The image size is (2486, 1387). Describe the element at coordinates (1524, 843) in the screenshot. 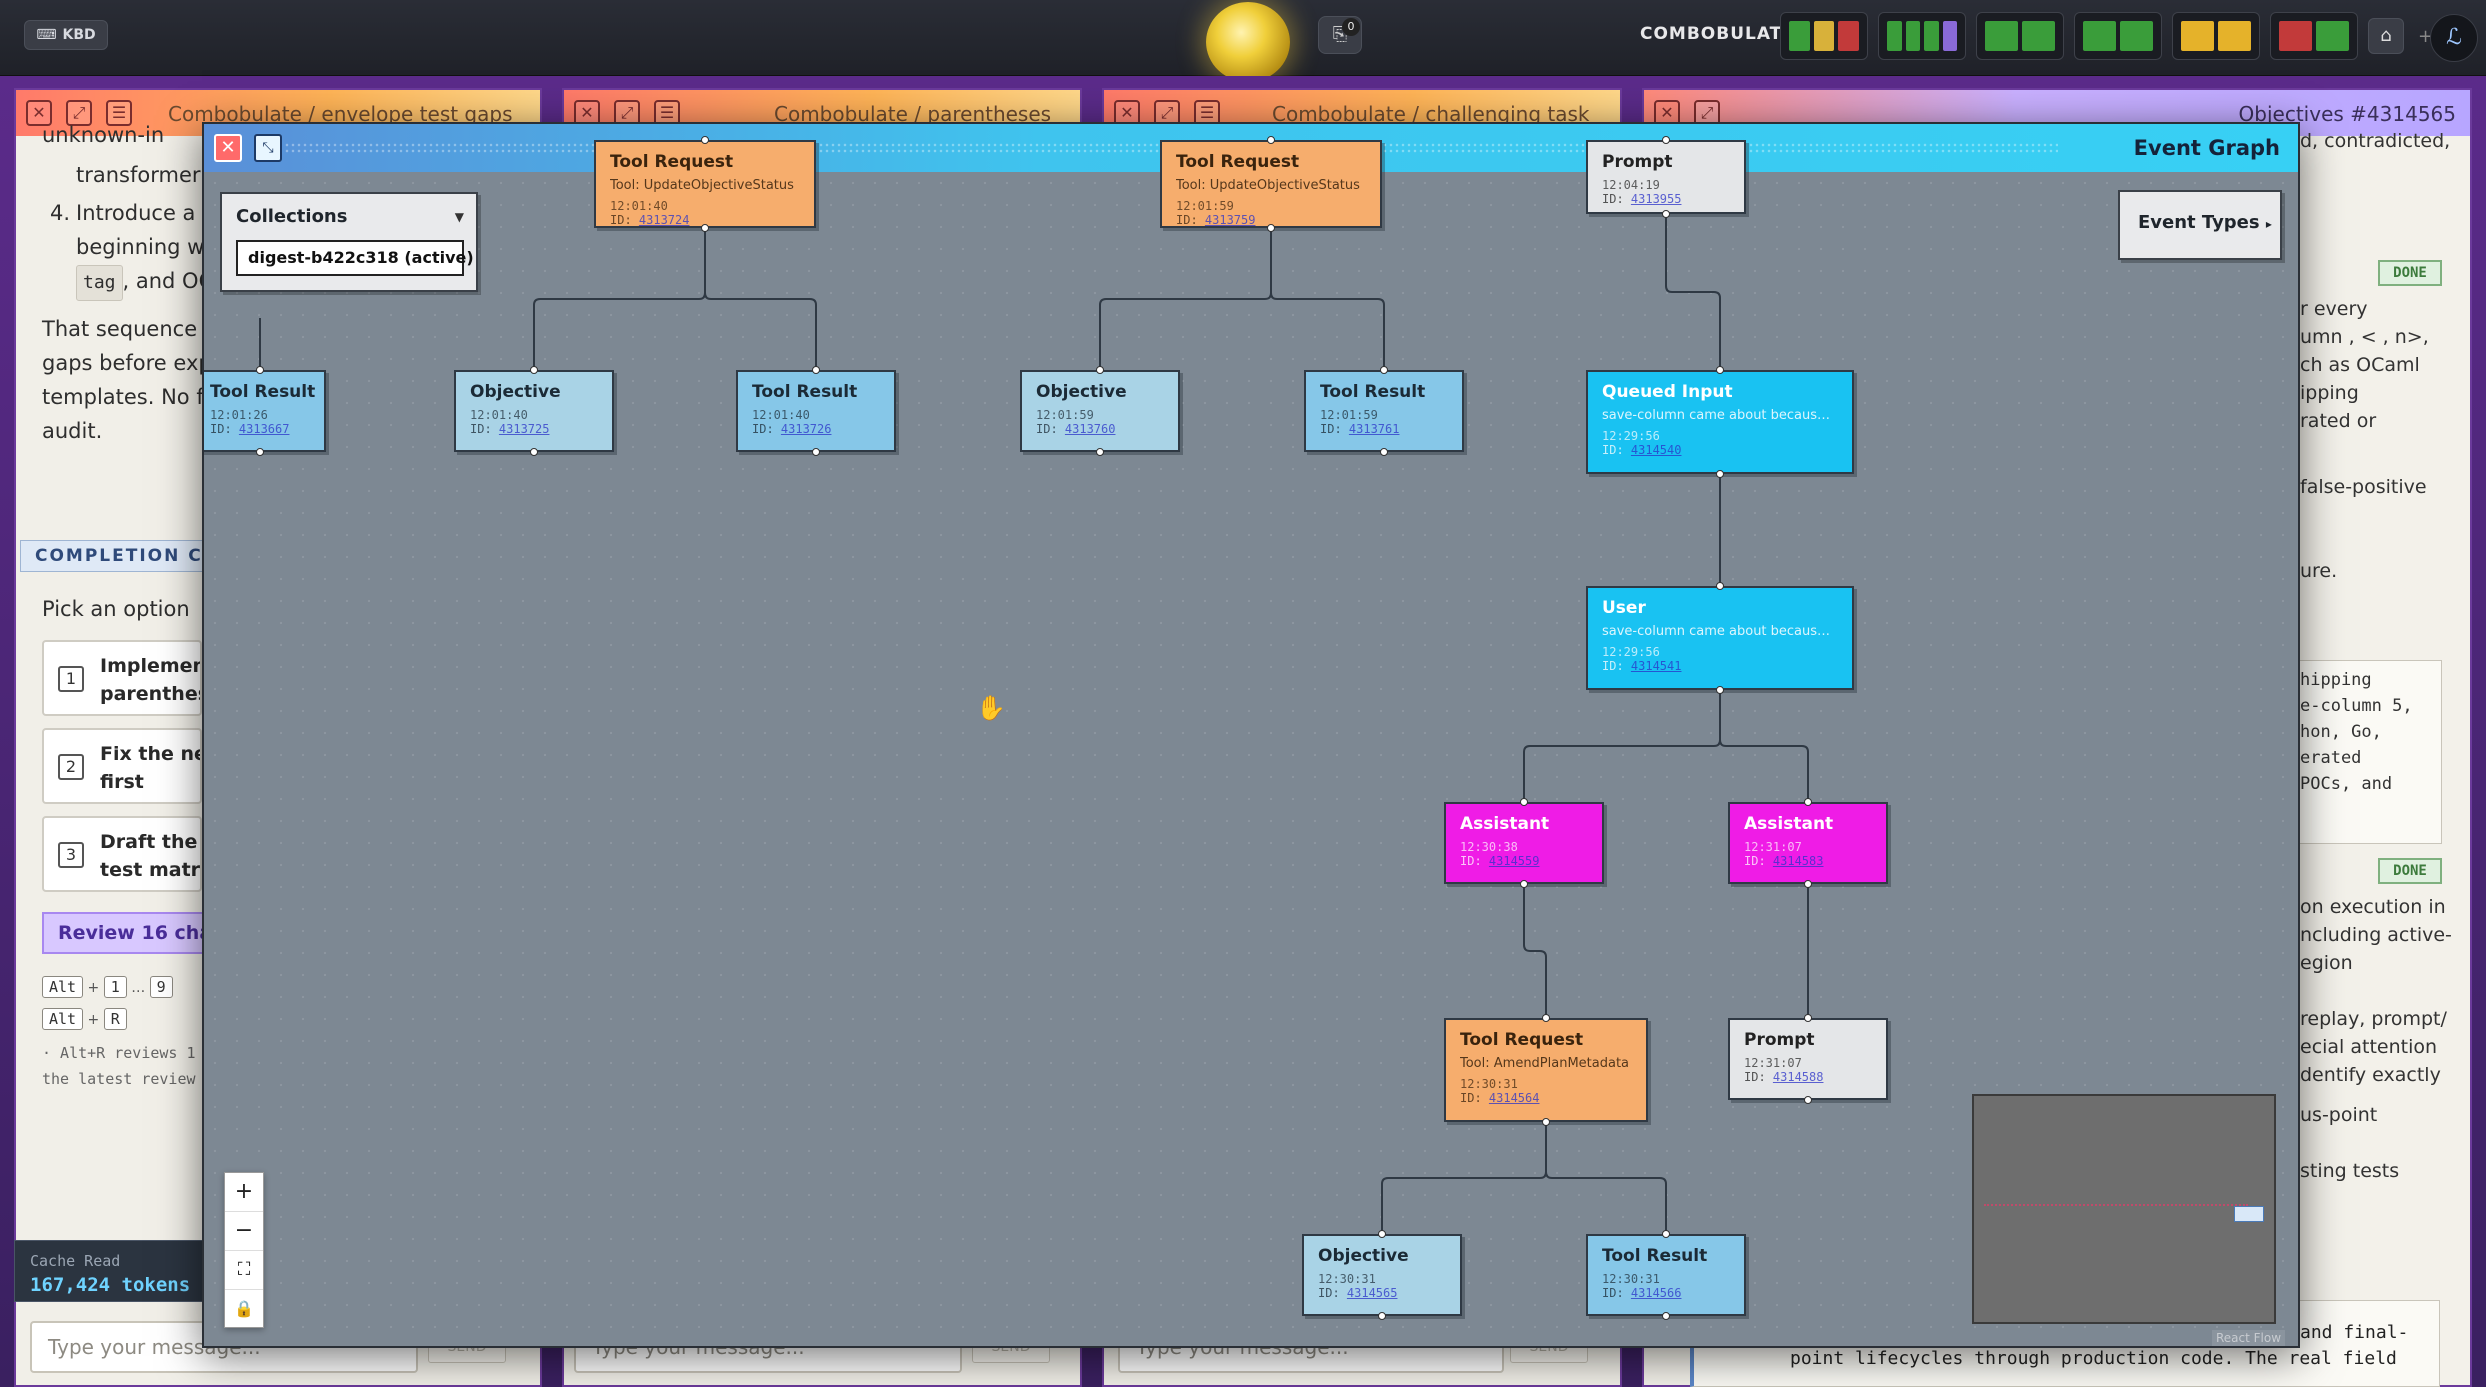

I see `graph-node-assistant: Assistant 12:30:38 ID: 4314559` at that location.